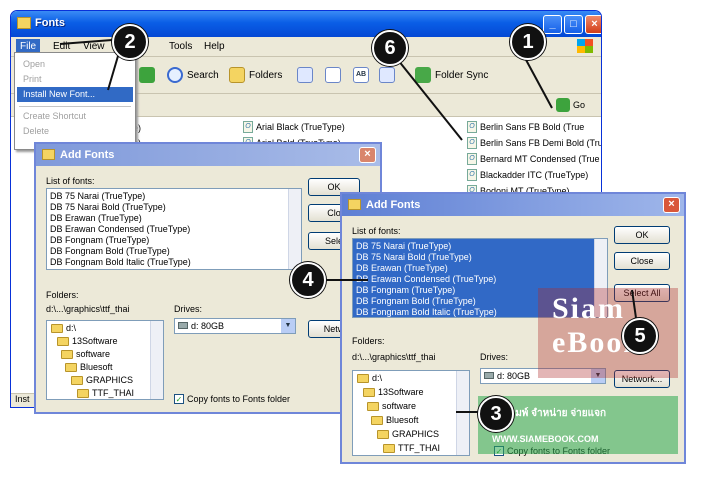 This screenshot has width=702, height=486. I want to click on callout-3: 3, so click(496, 414).